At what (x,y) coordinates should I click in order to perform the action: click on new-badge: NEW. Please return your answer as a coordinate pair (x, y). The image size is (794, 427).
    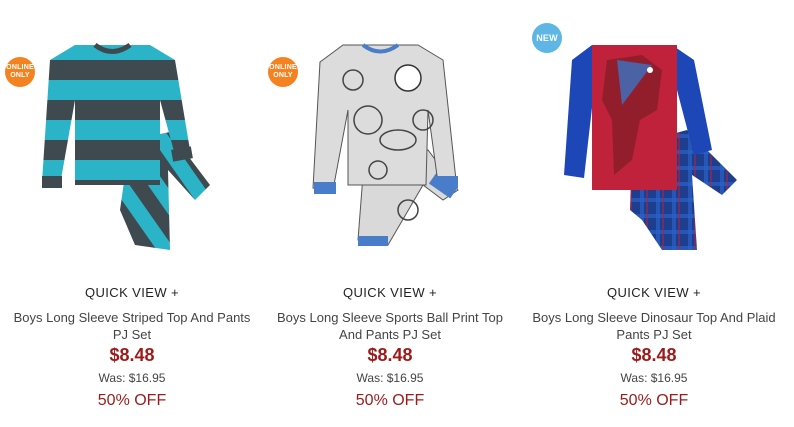
    Looking at the image, I should click on (547, 38).